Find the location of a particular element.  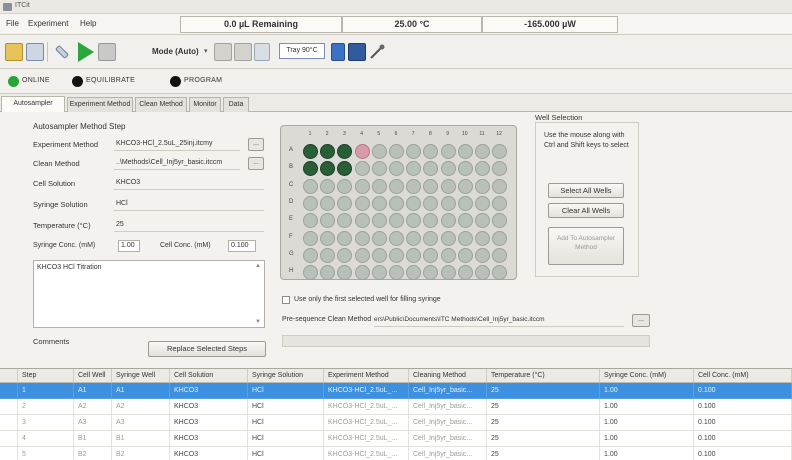

well-d9 is located at coordinates (448, 203).